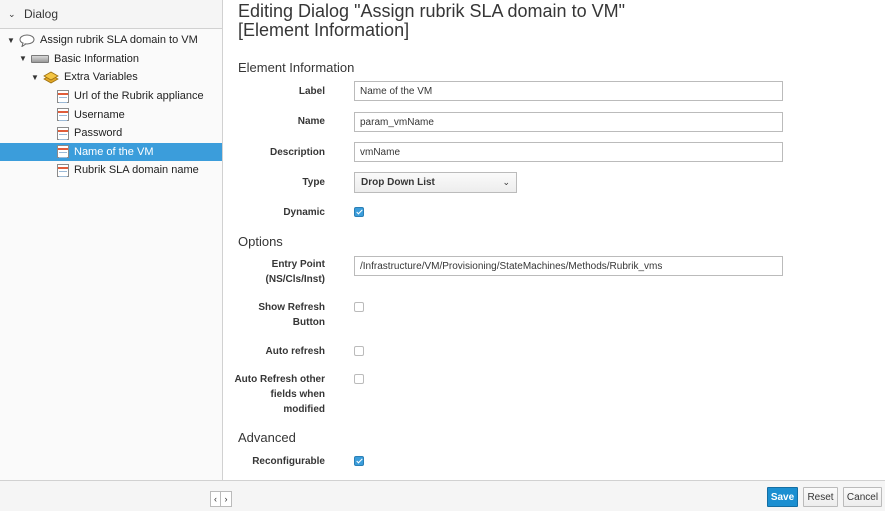 The width and height of the screenshot is (885, 511). I want to click on show-refresh-checkbox, so click(359, 307).